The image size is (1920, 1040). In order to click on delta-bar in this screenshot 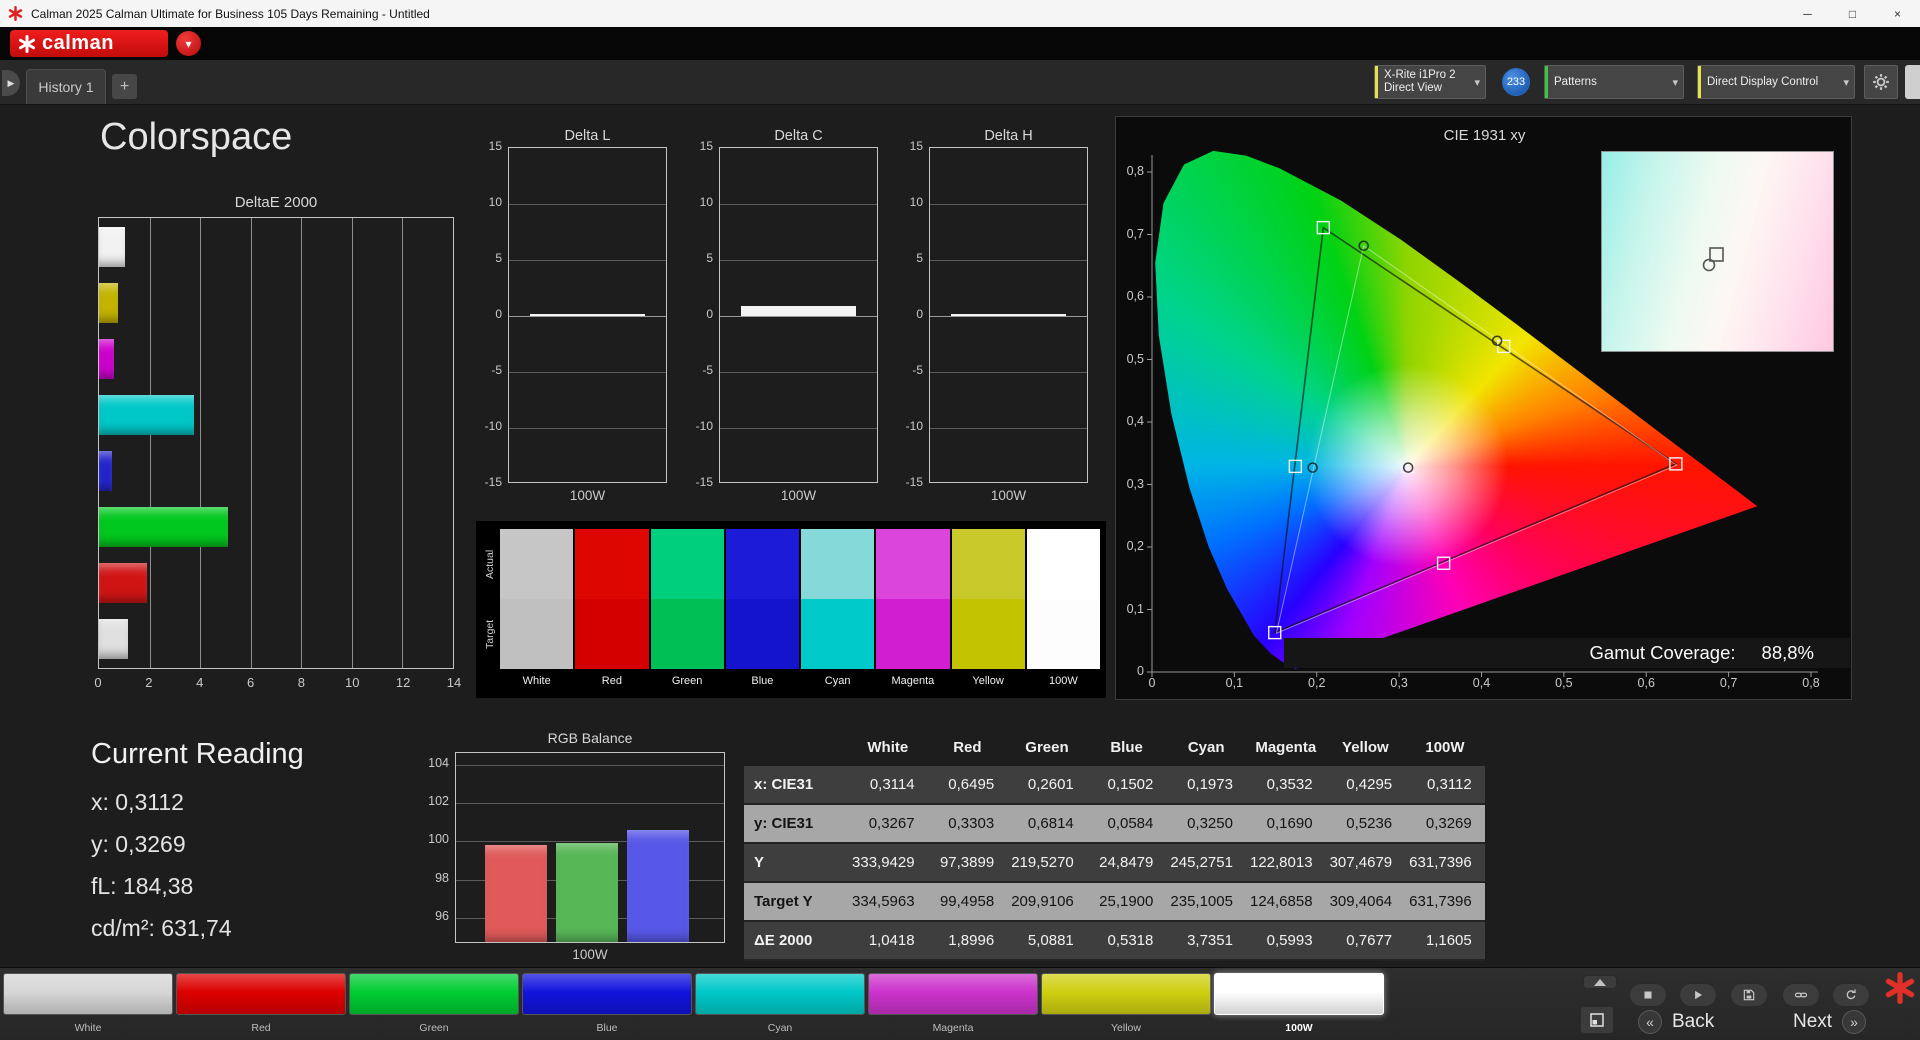, I will do `click(587, 315)`.